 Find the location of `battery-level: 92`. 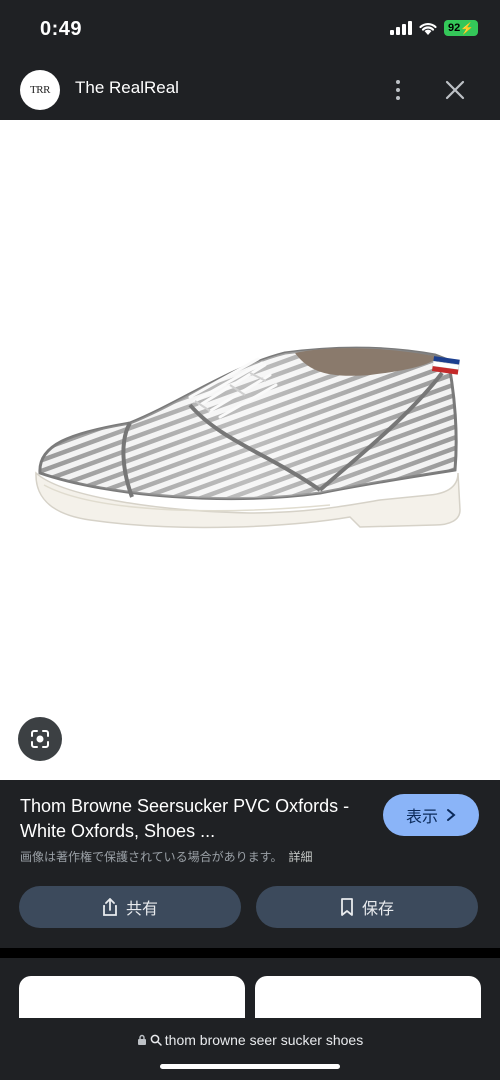

battery-level: 92 is located at coordinates (454, 28).